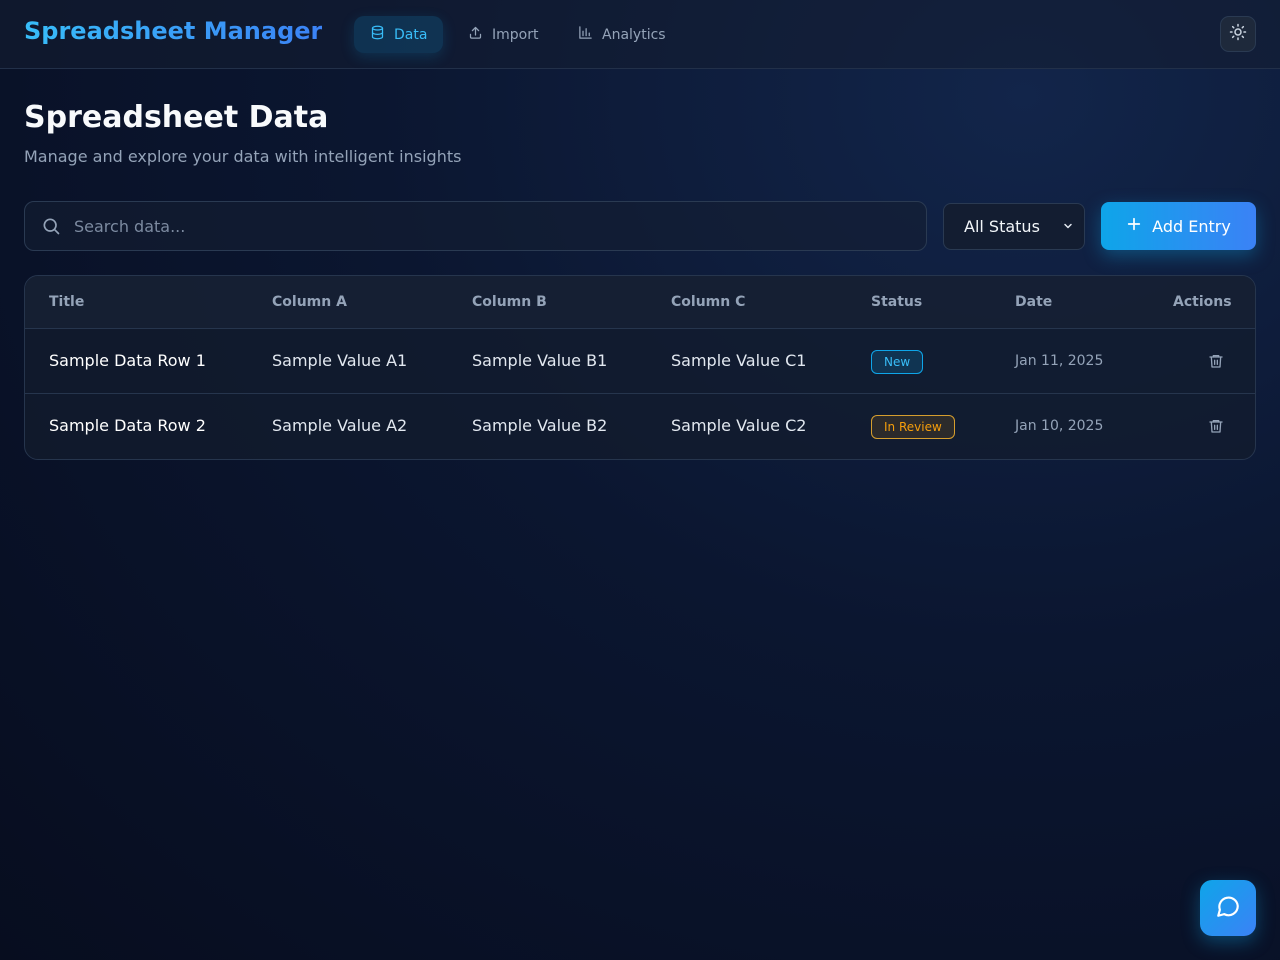 The width and height of the screenshot is (1280, 960). I want to click on database-icon, so click(377, 34).